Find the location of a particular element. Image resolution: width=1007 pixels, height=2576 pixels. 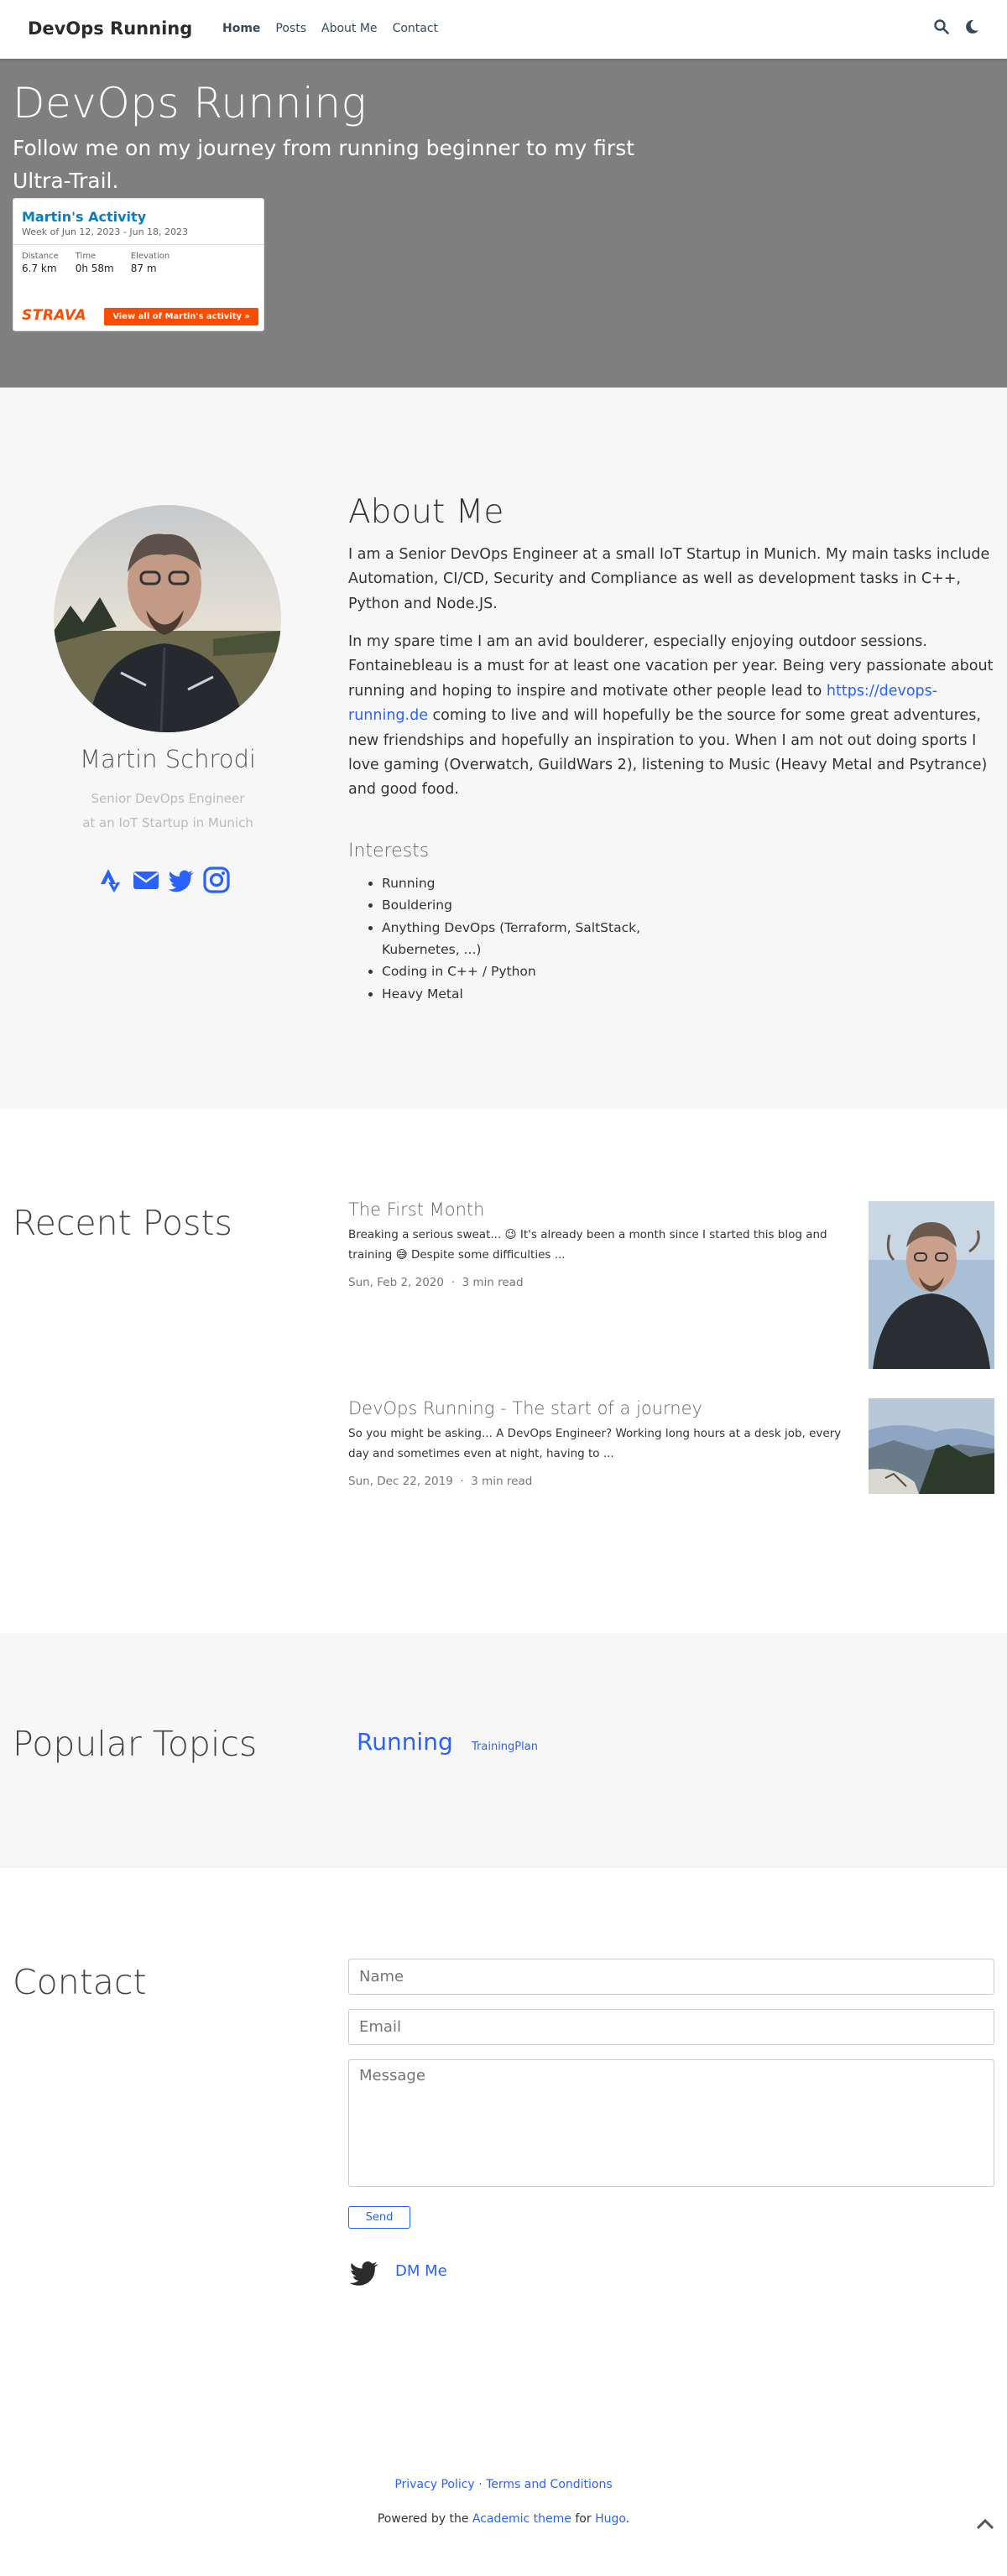

email-field is located at coordinates (671, 2027).